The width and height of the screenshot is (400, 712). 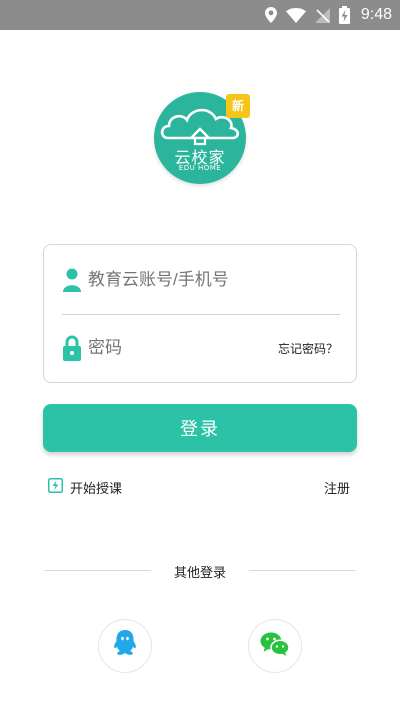 What do you see at coordinates (200, 168) in the screenshot?
I see `logo-subtitle: EDU HOME` at bounding box center [200, 168].